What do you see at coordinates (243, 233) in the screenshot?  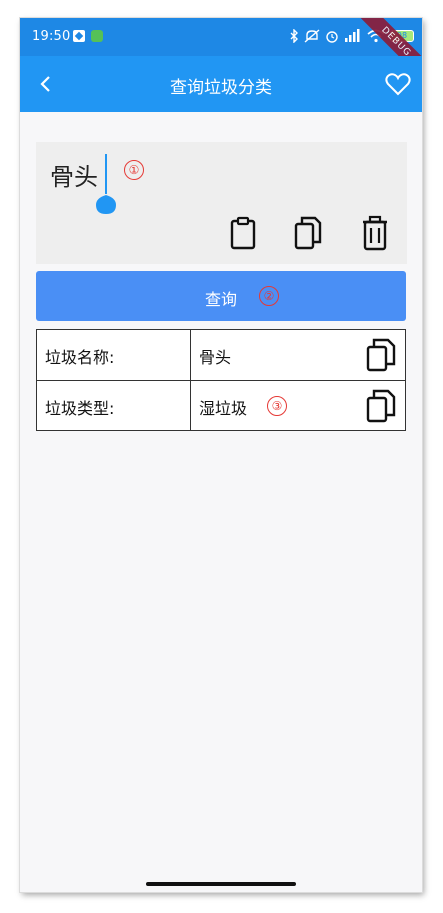 I see `paste-icon` at bounding box center [243, 233].